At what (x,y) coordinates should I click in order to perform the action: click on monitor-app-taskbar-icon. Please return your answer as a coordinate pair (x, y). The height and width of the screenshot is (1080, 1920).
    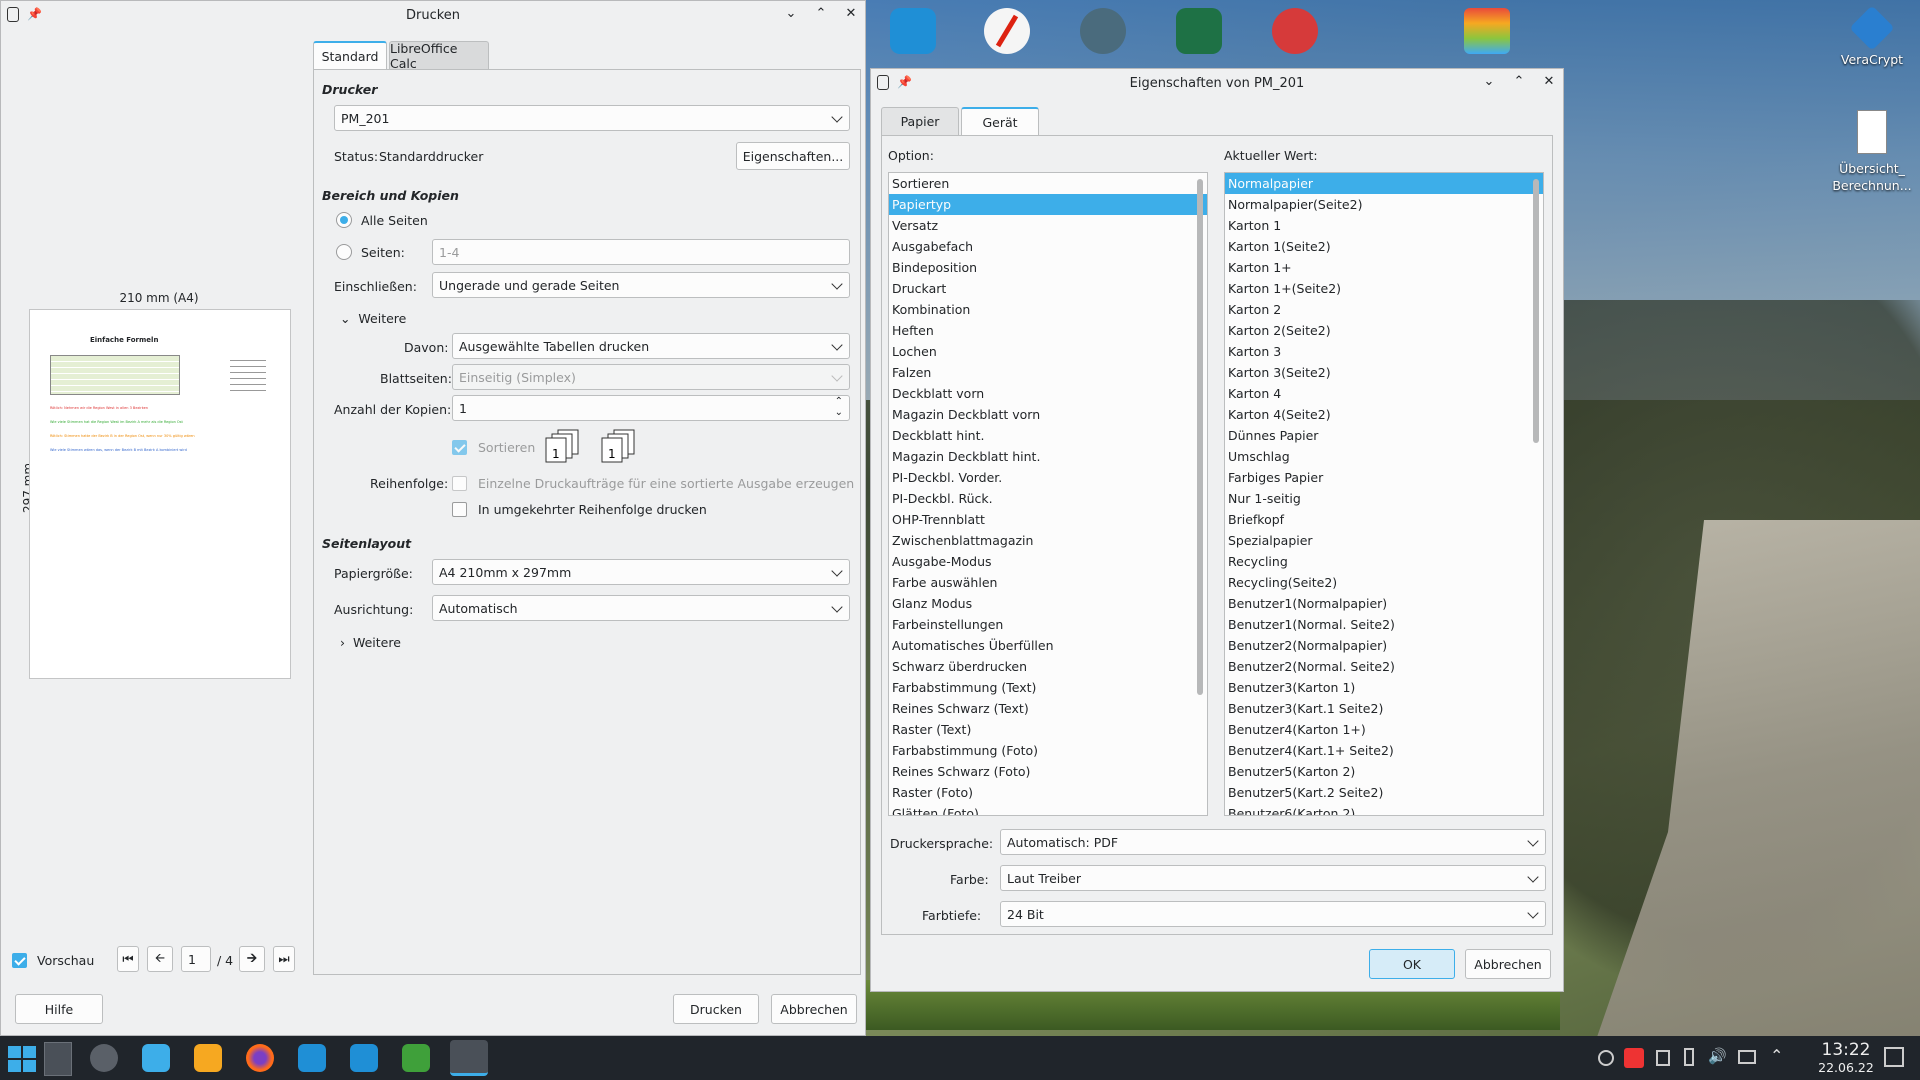
    Looking at the image, I should click on (312, 1058).